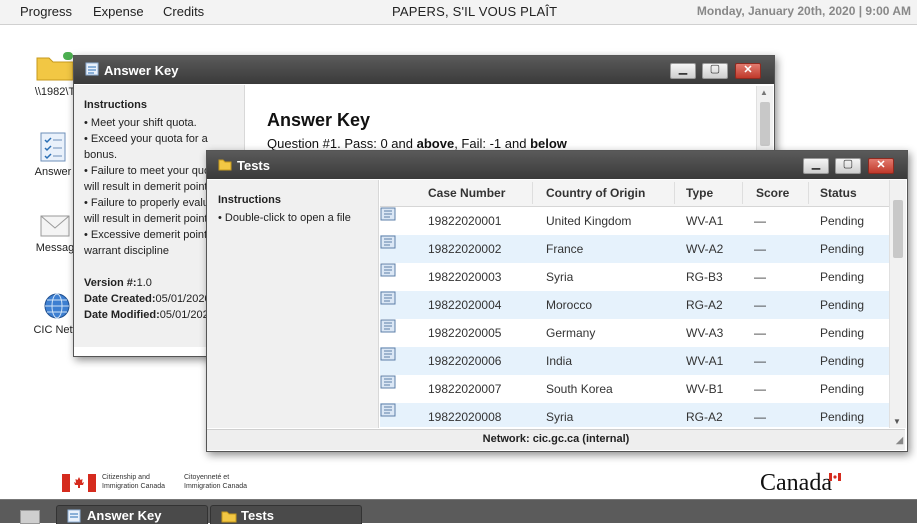 This screenshot has width=917, height=524. Describe the element at coordinates (183, 11) in the screenshot. I see `menu-credits: Credits` at that location.